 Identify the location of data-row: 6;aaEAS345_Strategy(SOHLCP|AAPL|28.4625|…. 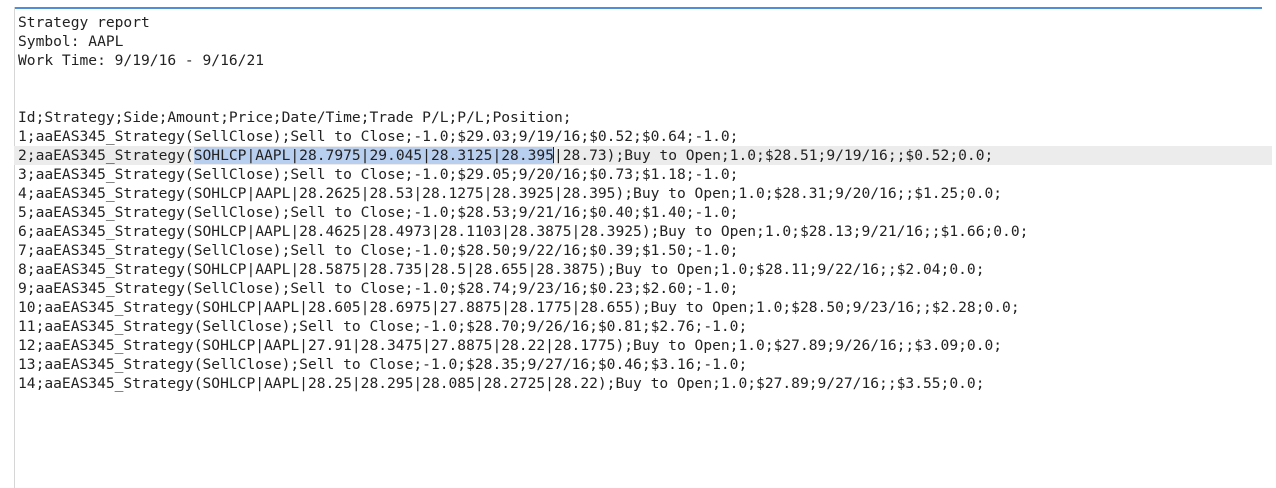
(523, 231).